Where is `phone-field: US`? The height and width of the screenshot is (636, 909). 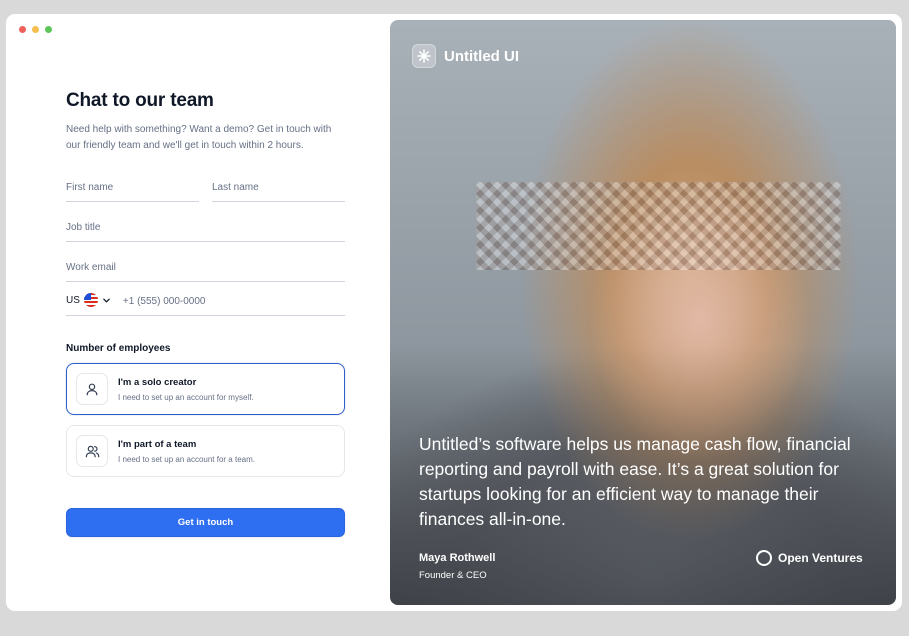 phone-field: US is located at coordinates (205, 301).